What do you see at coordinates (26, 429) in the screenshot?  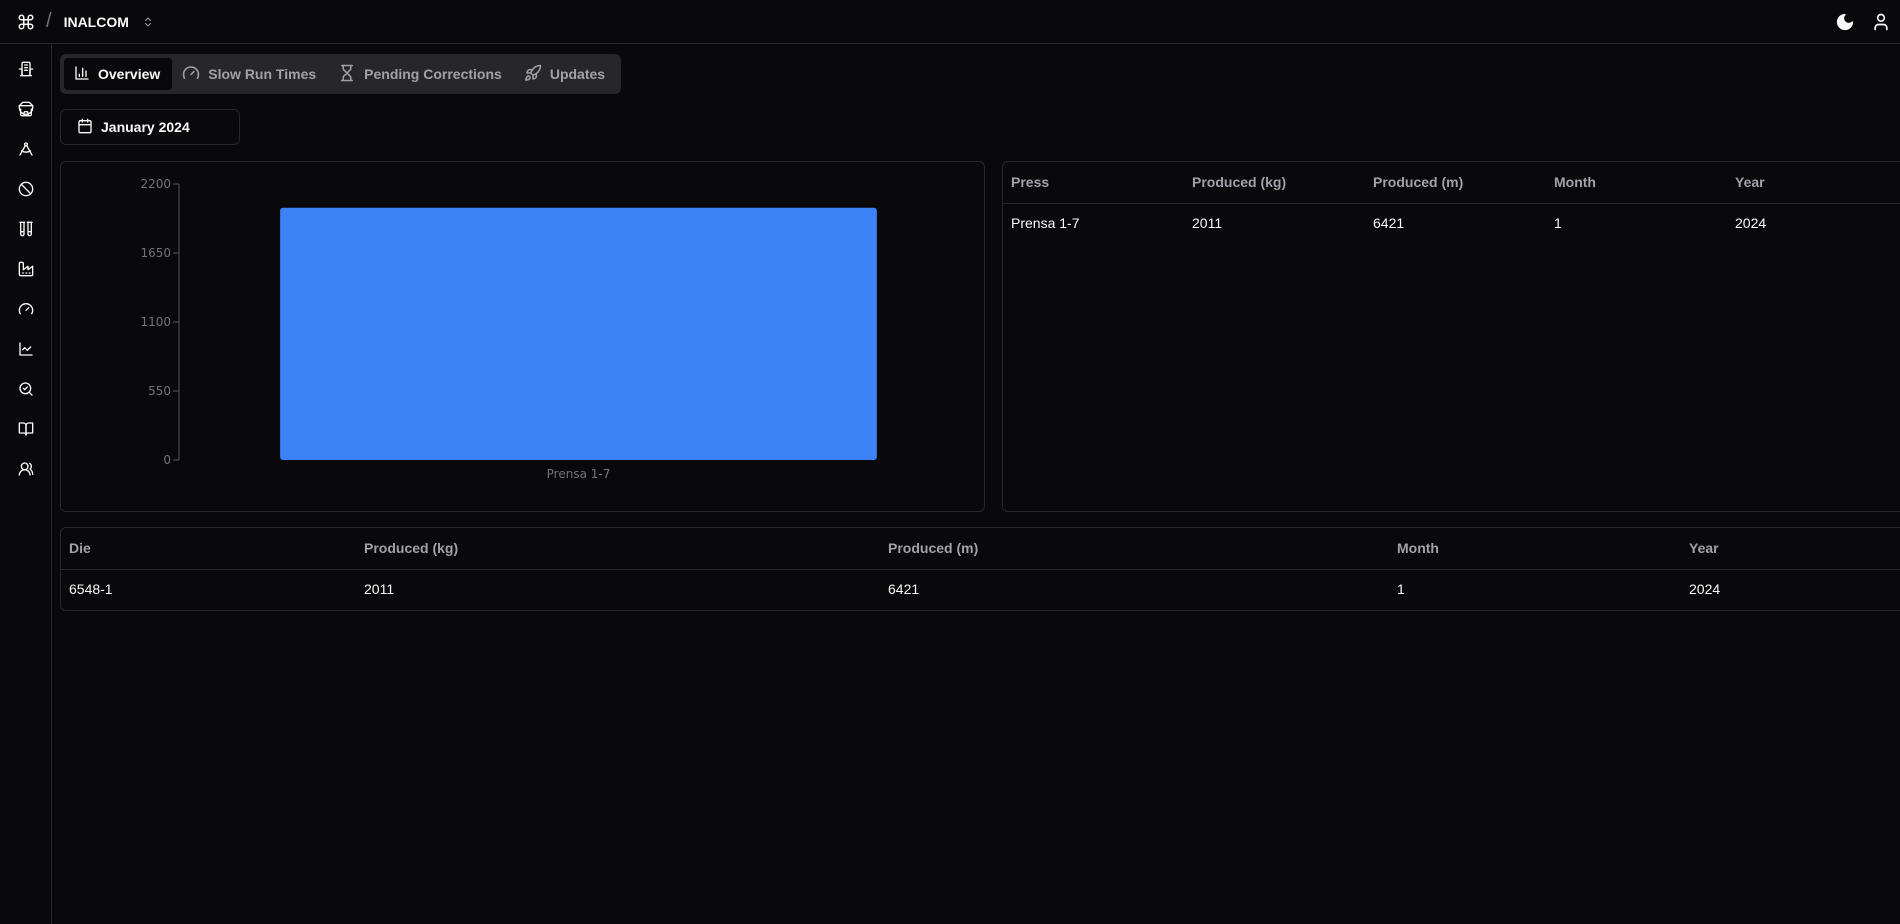 I see `book-open-icon` at bounding box center [26, 429].